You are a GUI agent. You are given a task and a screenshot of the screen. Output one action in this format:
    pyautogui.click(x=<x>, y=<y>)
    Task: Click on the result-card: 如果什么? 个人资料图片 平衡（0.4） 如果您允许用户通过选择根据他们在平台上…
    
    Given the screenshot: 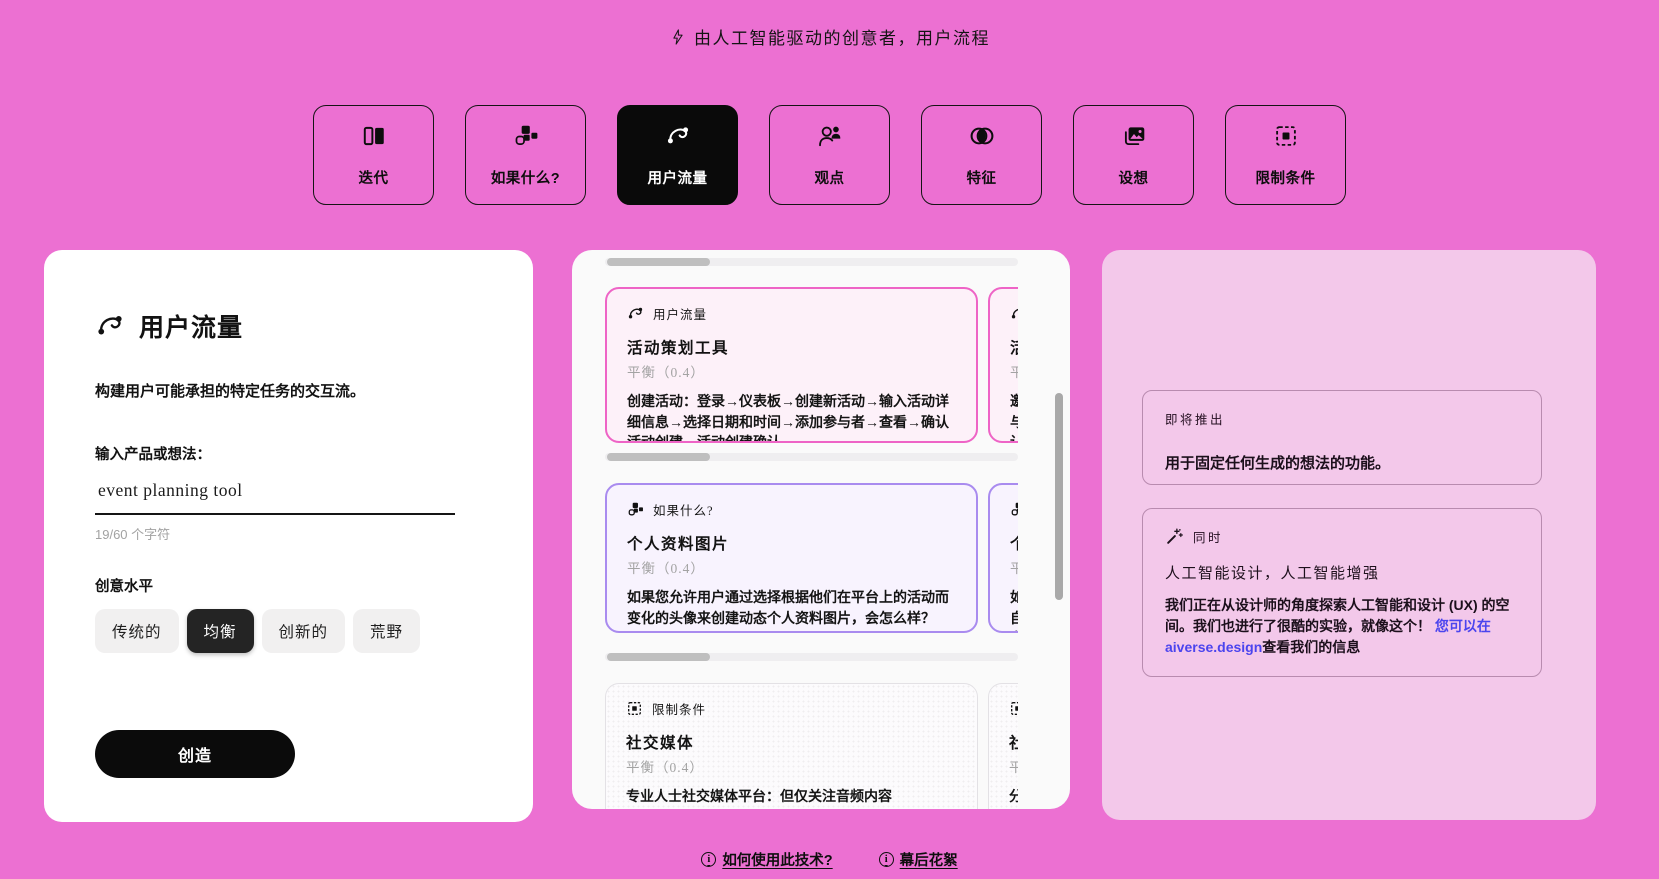 What is the action you would take?
    pyautogui.click(x=791, y=558)
    